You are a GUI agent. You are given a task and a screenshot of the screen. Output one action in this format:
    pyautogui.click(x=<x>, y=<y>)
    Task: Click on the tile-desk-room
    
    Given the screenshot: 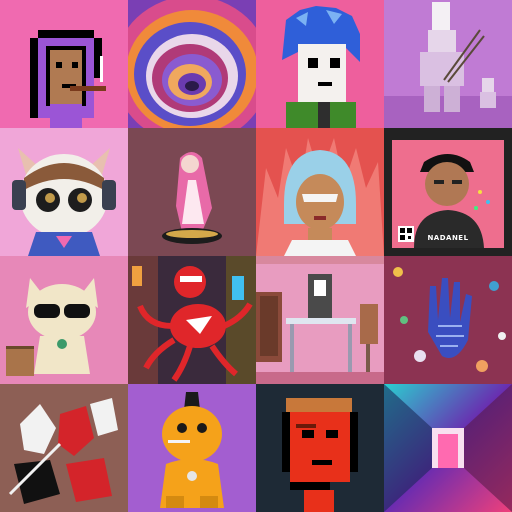 What is the action you would take?
    pyautogui.click(x=320, y=320)
    